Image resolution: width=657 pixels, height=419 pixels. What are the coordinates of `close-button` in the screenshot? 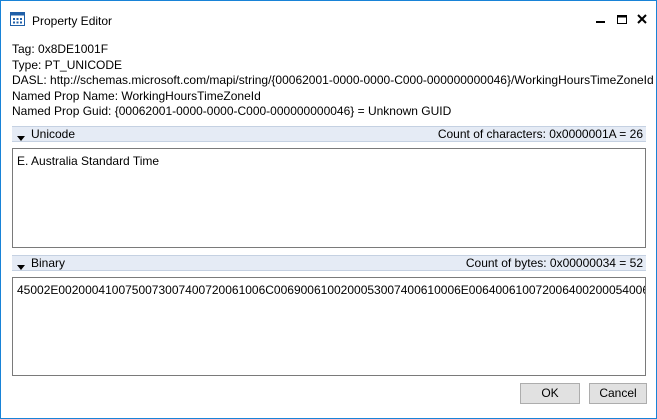 It's located at (642, 19).